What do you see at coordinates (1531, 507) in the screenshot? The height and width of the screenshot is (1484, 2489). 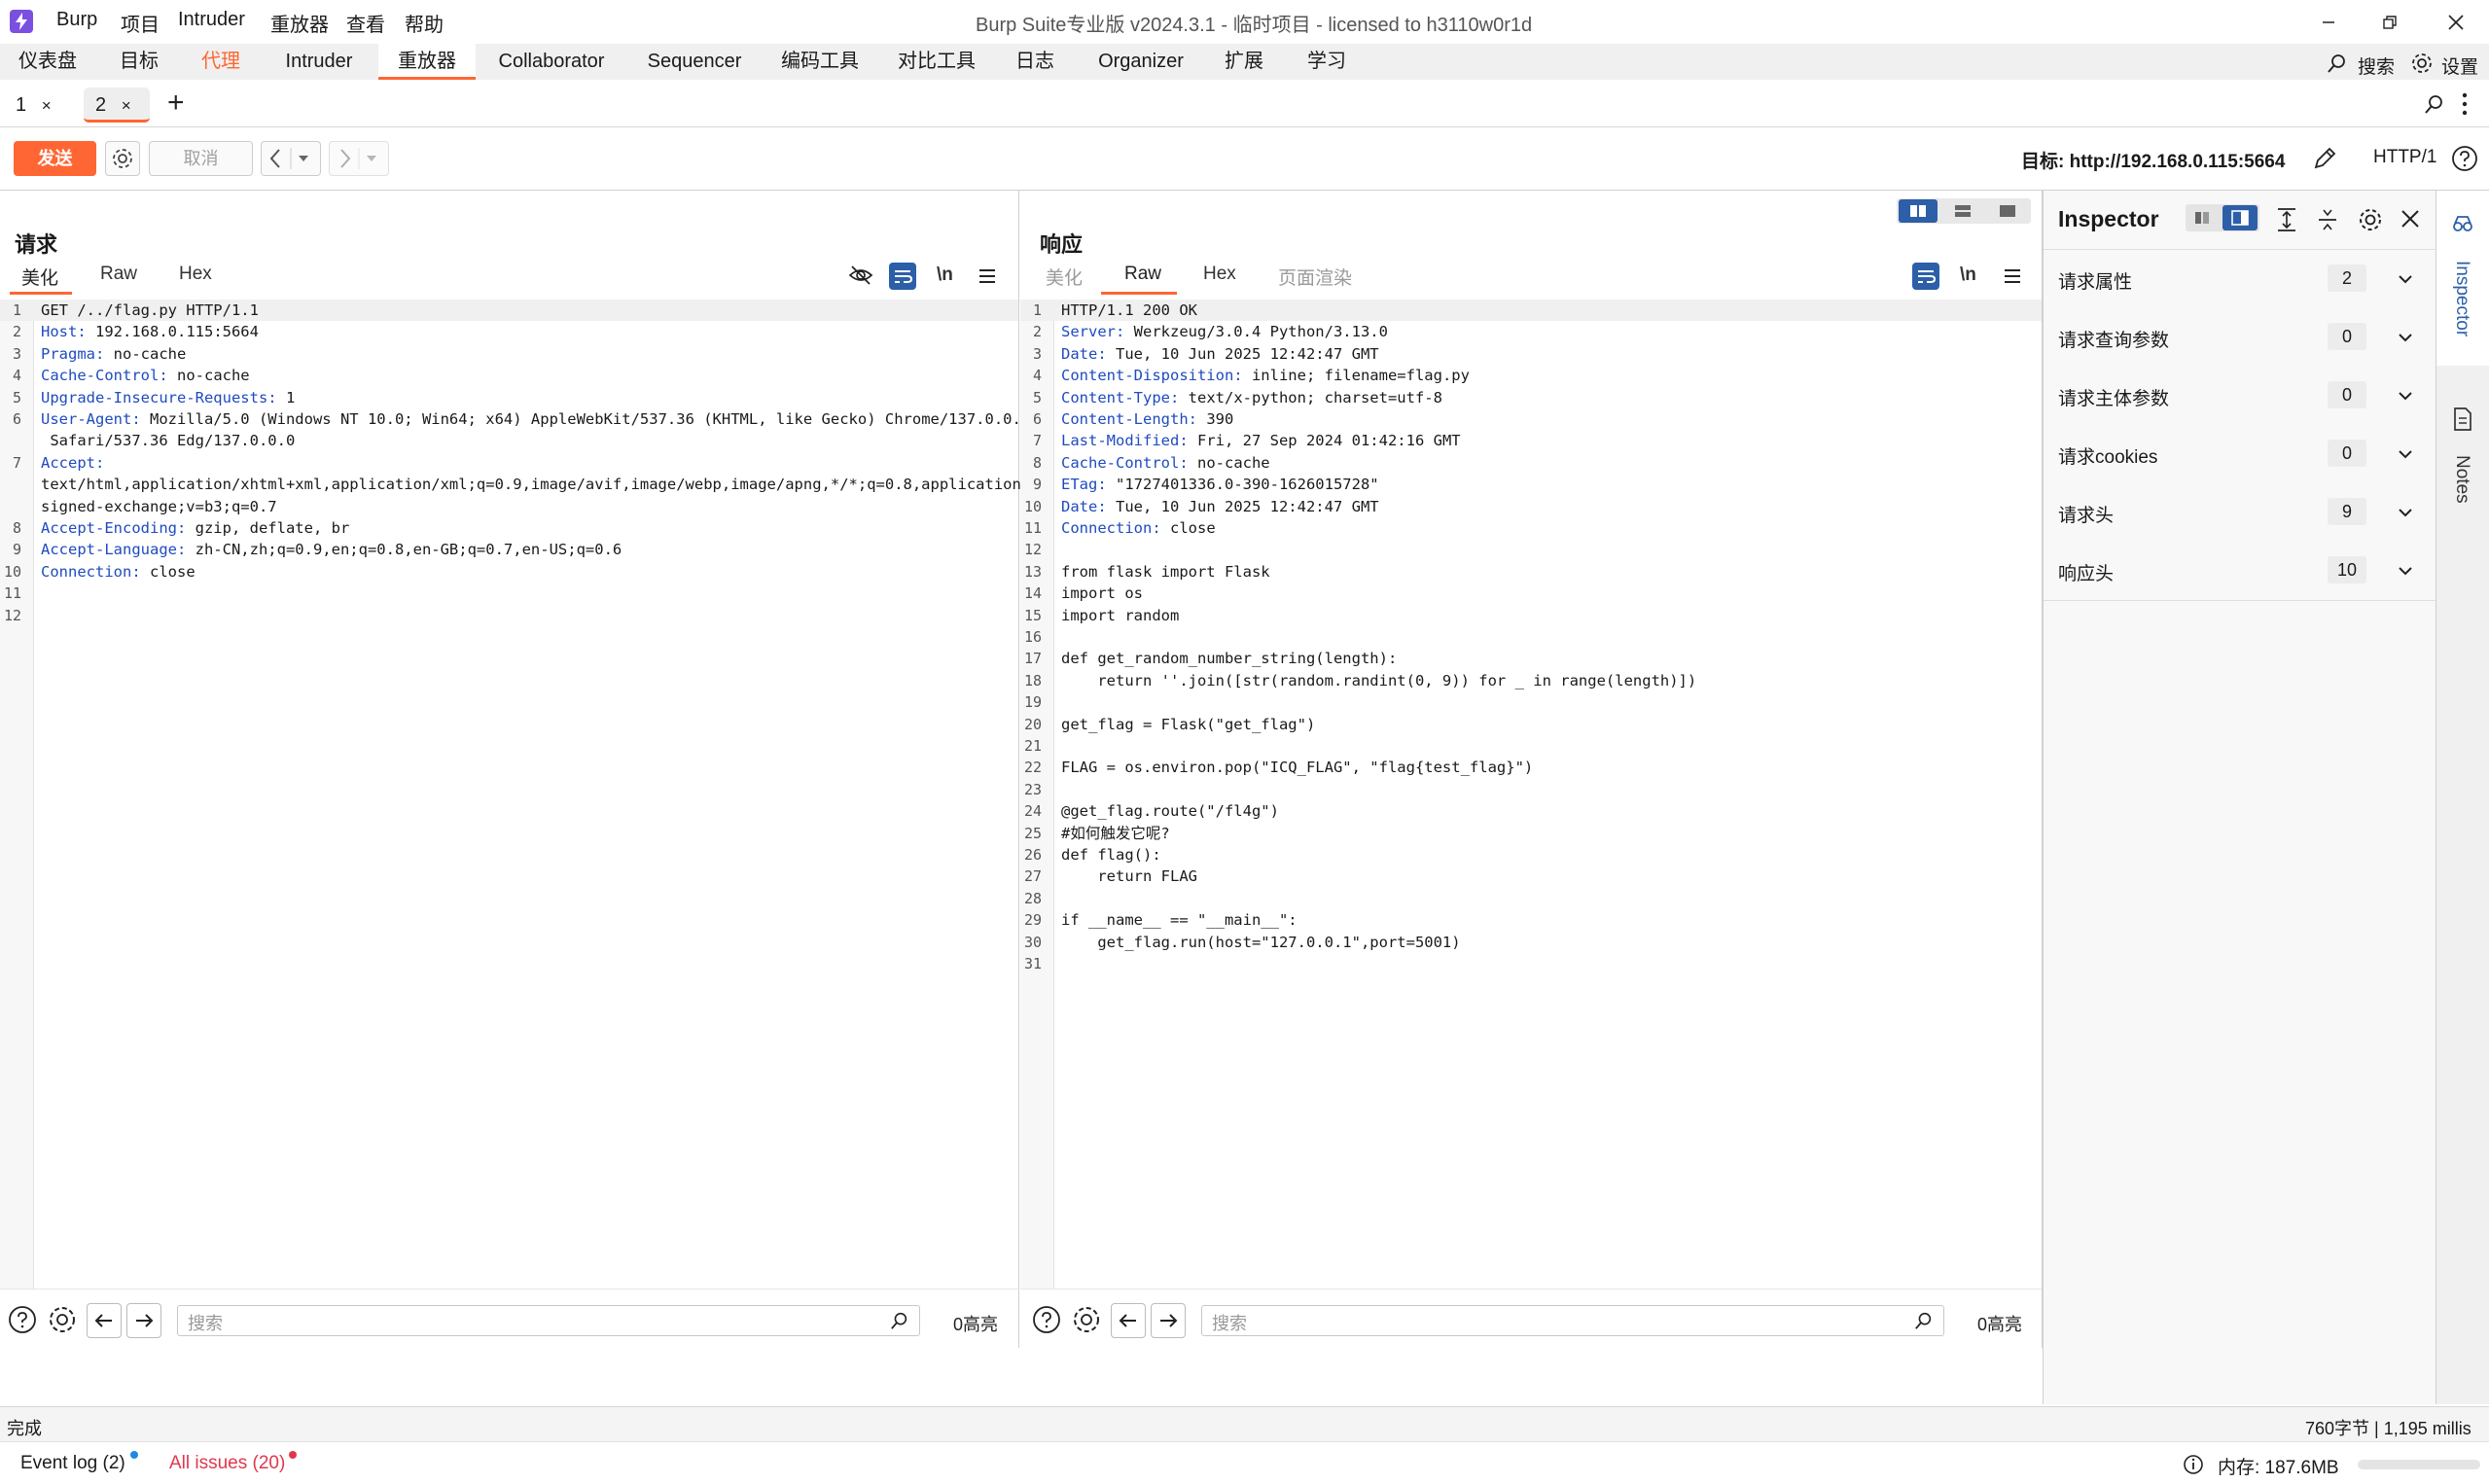 I see `editor-line: 10 Date: Tue, 10 Jun 2025 12:42:47 GMT` at bounding box center [1531, 507].